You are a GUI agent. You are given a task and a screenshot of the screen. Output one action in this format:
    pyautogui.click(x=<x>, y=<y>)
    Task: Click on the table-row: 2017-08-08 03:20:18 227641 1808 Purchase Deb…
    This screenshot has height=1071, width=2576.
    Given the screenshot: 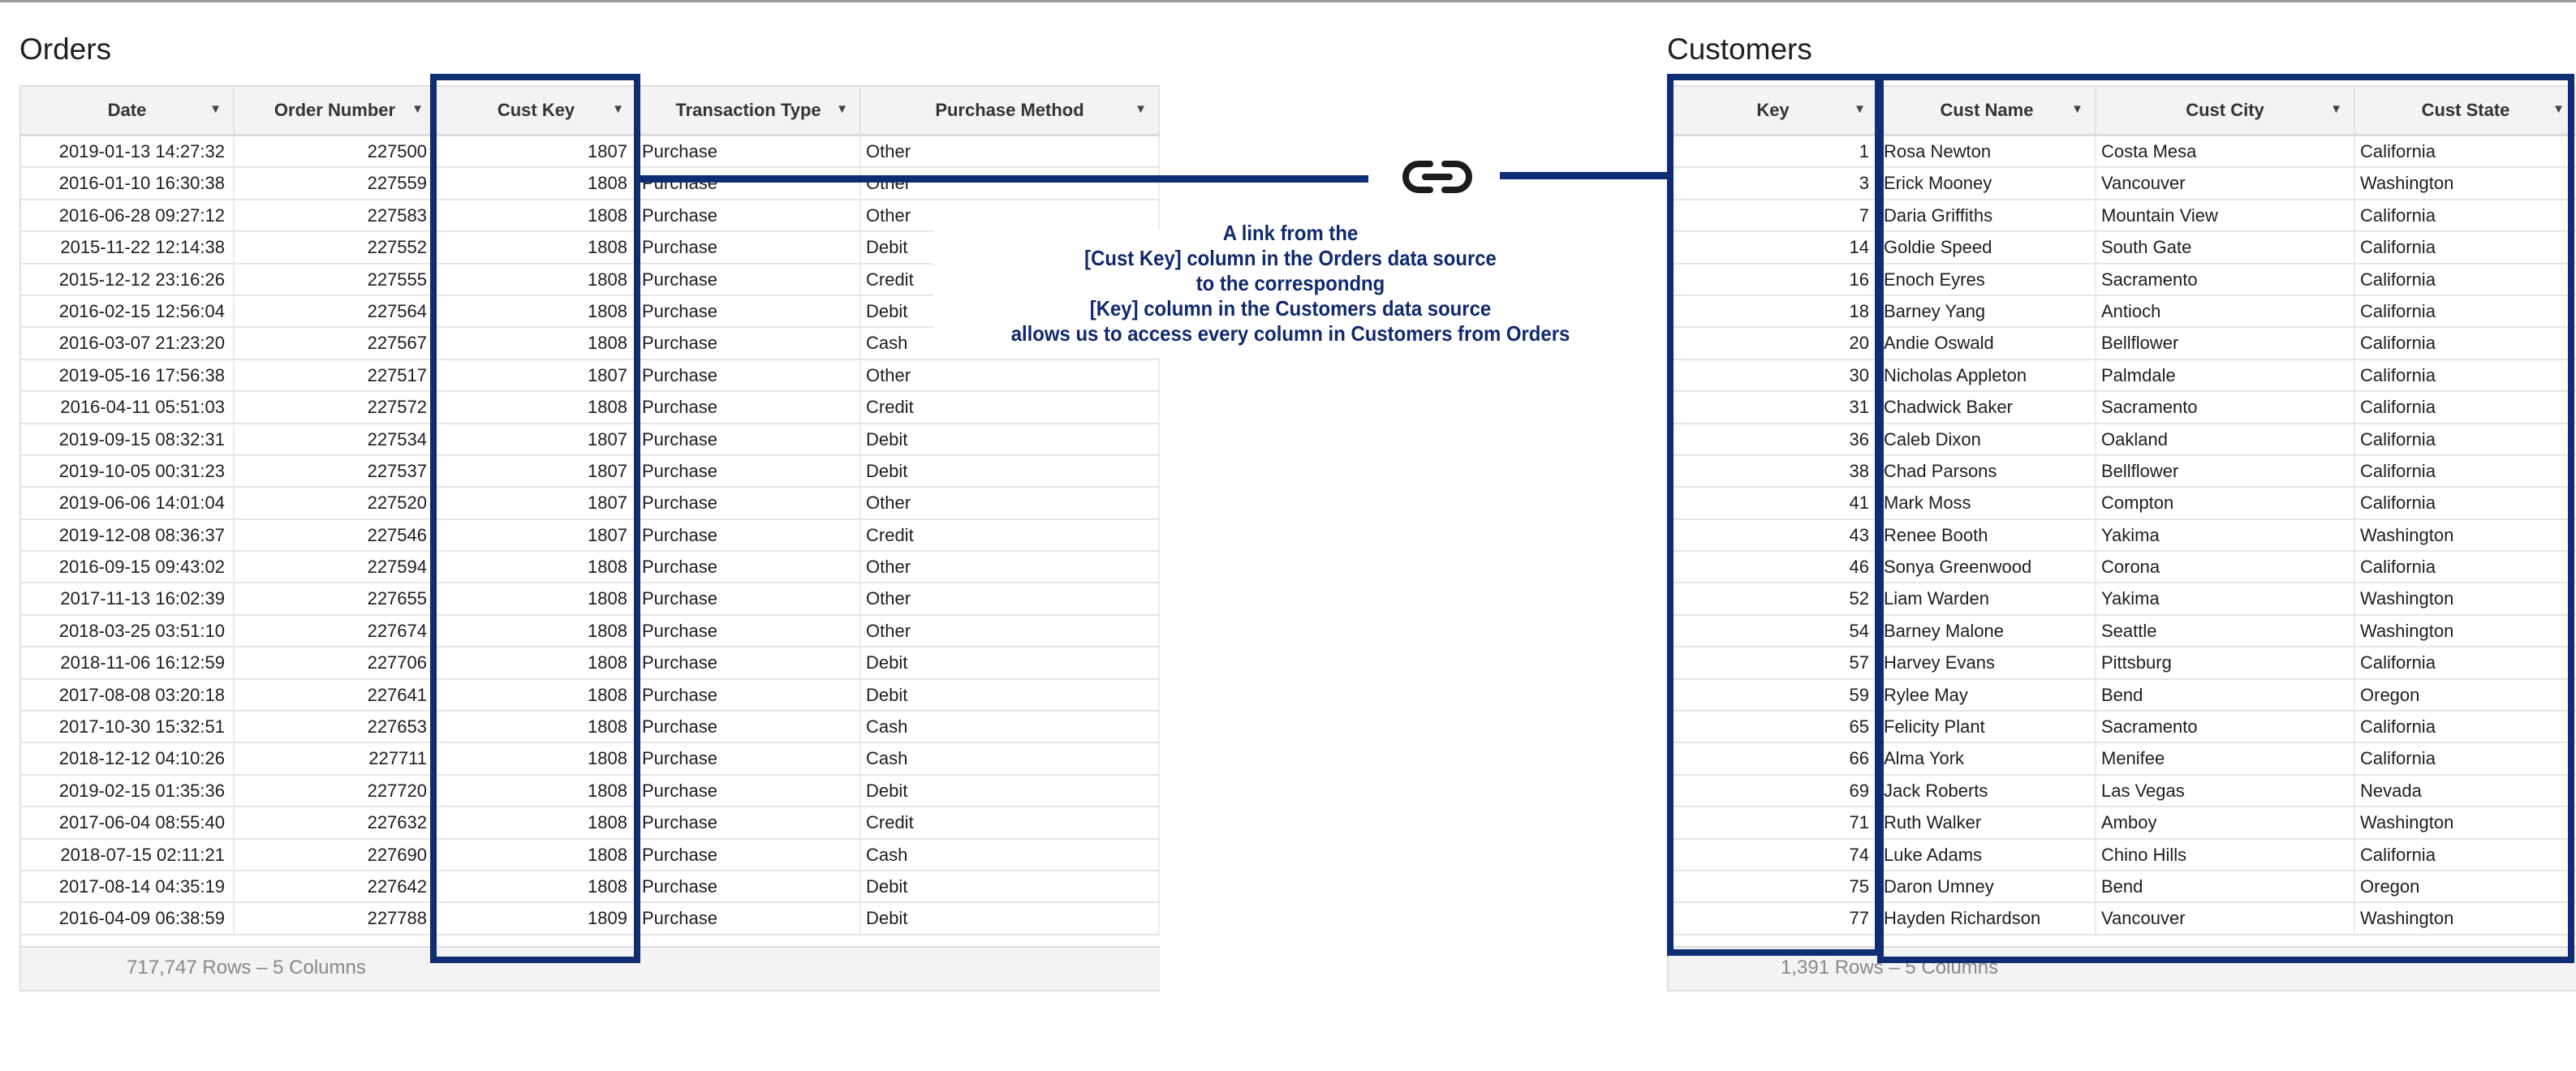 What is the action you would take?
    pyautogui.click(x=591, y=696)
    